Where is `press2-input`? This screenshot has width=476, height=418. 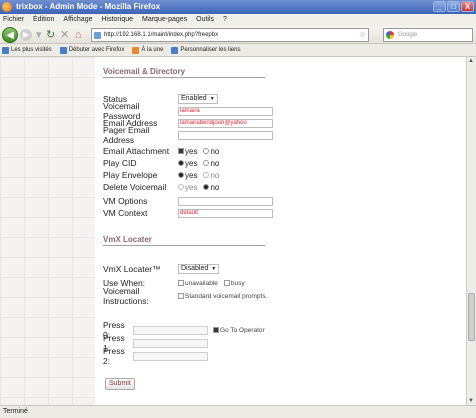
press2-input is located at coordinates (170, 356).